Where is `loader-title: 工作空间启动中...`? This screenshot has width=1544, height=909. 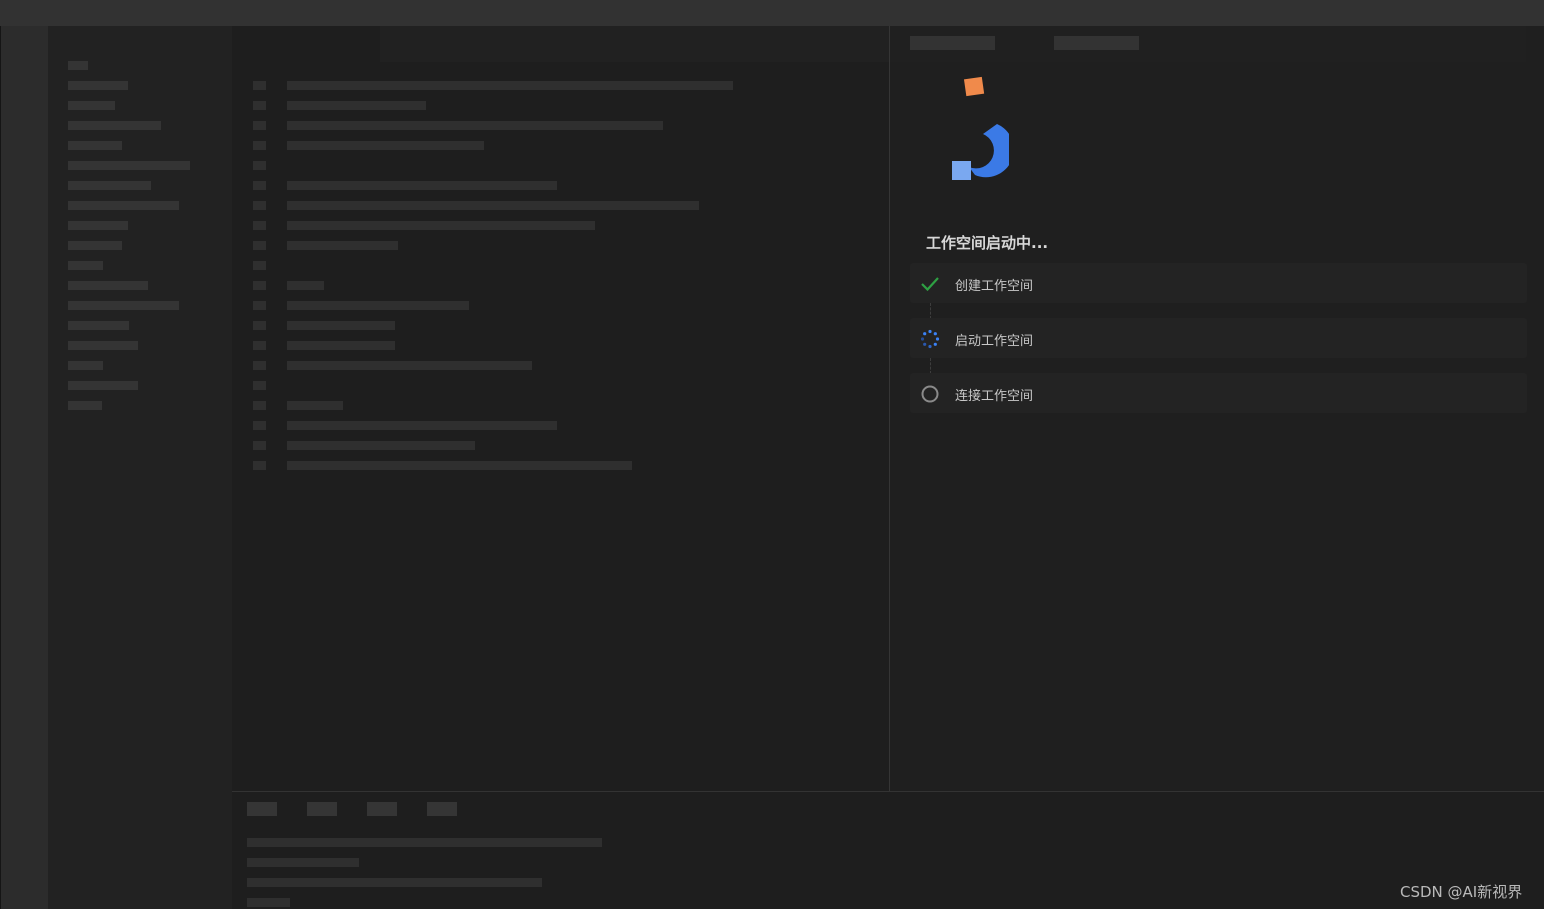
loader-title: 工作空间启动中... is located at coordinates (987, 243).